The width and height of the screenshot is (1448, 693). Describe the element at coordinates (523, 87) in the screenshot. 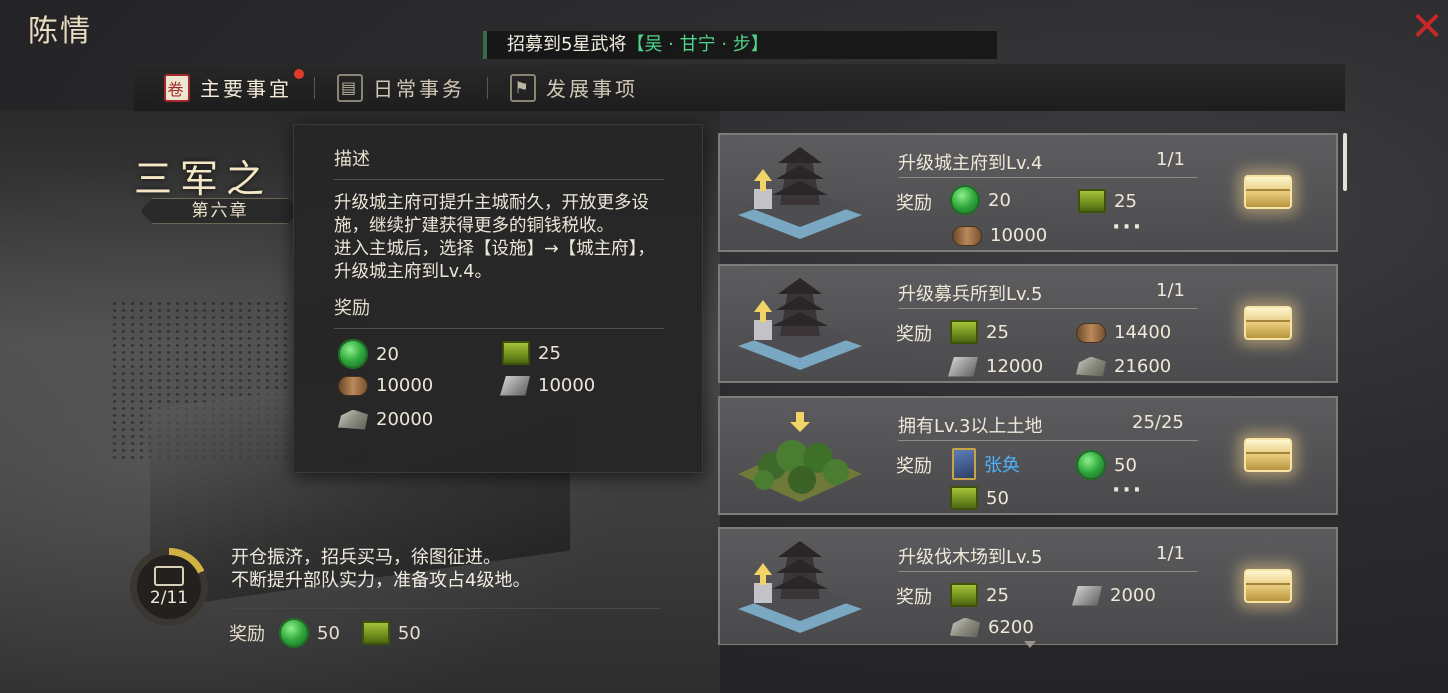

I see `flag-icon: ⚑` at that location.